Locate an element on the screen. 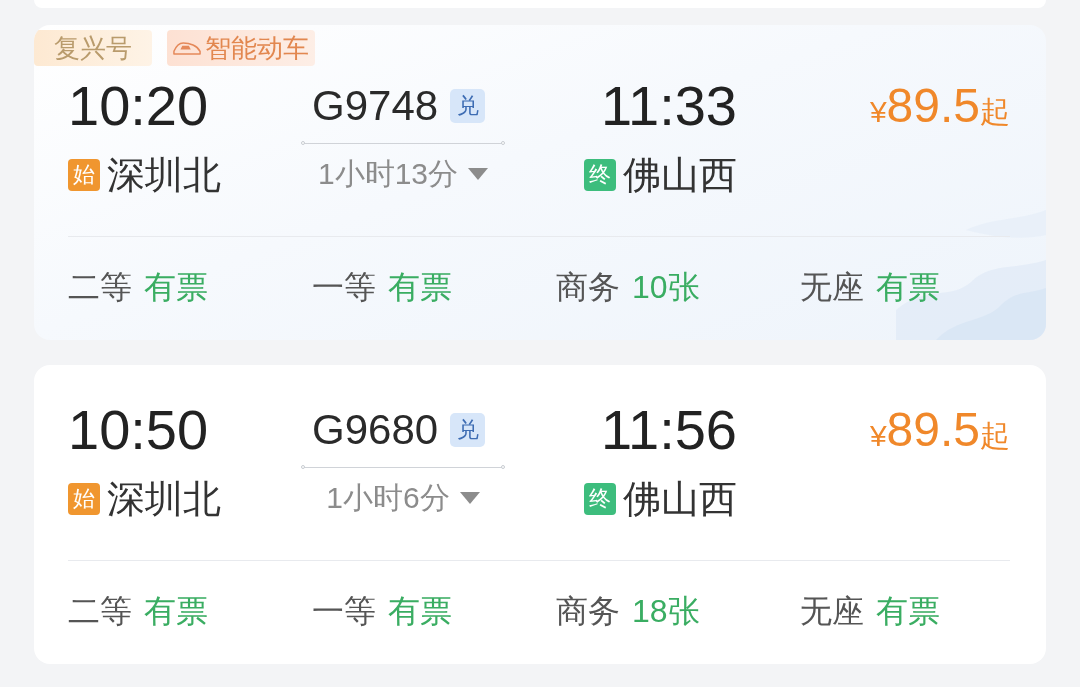 Image resolution: width=1080 pixels, height=687 pixels. tag-label: 智能动车 is located at coordinates (257, 48).